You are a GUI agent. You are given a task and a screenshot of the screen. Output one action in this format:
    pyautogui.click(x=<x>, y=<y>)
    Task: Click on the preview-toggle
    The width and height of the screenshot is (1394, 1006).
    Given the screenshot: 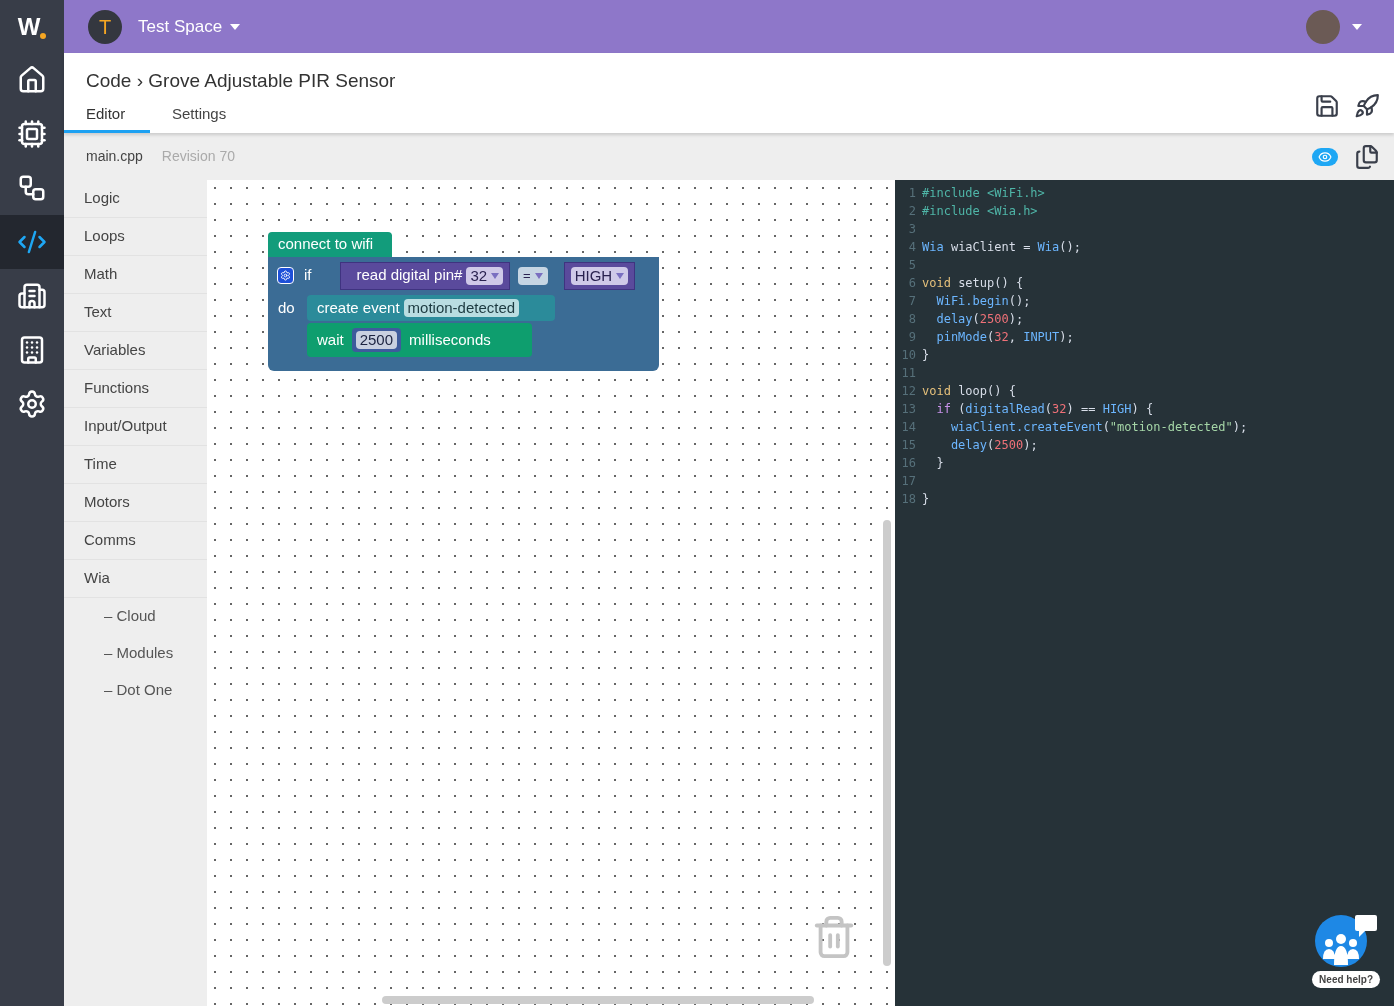 What is the action you would take?
    pyautogui.click(x=1325, y=156)
    